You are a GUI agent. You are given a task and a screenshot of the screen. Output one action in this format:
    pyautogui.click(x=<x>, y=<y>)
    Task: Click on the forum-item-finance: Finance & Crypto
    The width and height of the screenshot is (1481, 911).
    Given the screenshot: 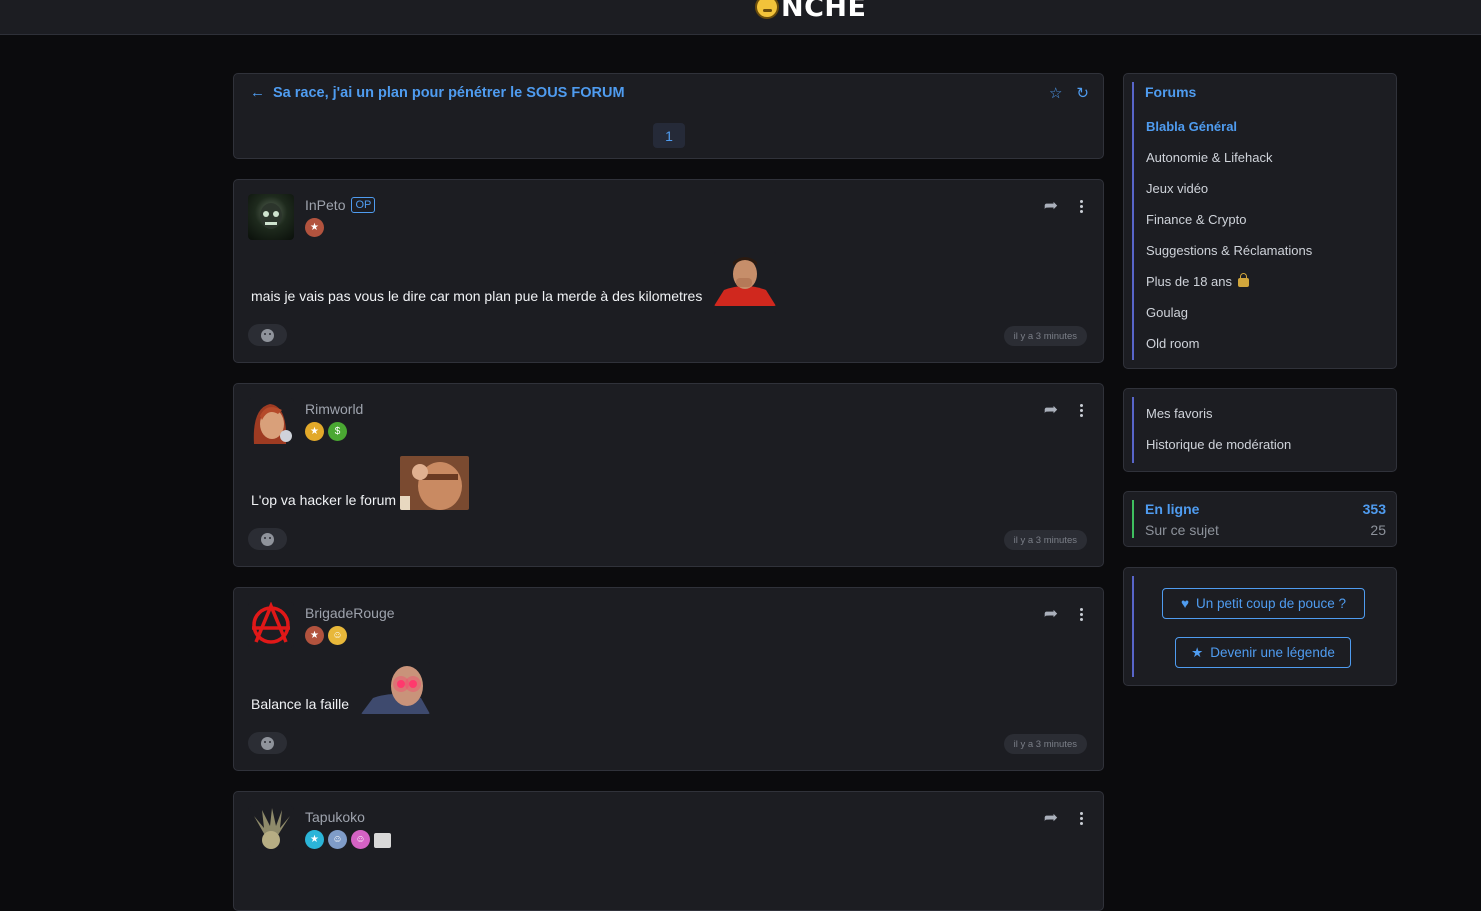 What is the action you would take?
    pyautogui.click(x=1196, y=219)
    